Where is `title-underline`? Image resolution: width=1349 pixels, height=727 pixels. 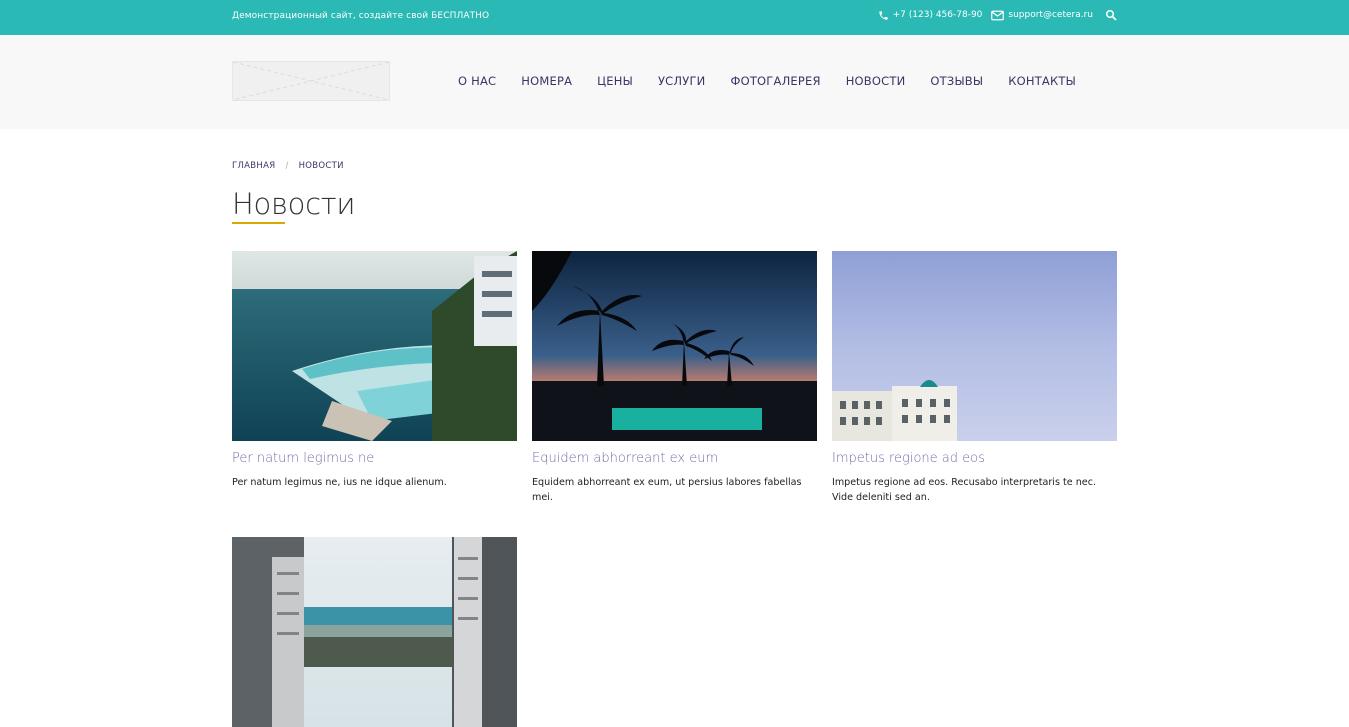 title-underline is located at coordinates (258, 223).